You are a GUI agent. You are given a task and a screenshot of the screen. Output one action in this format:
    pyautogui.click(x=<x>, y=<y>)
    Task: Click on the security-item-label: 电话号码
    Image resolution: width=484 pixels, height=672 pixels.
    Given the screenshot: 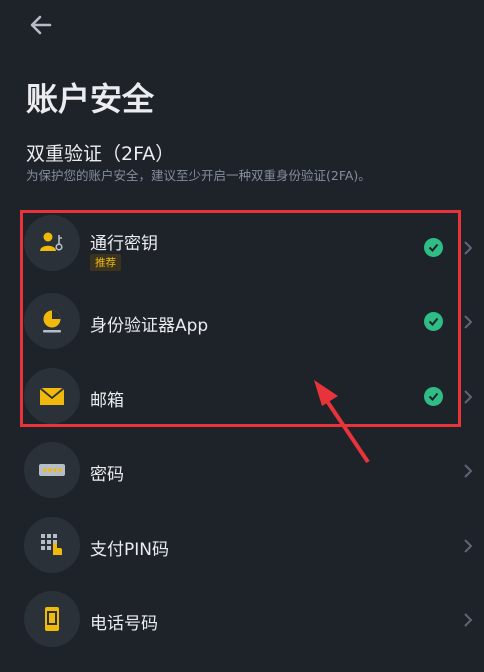 What is the action you would take?
    pyautogui.click(x=124, y=624)
    